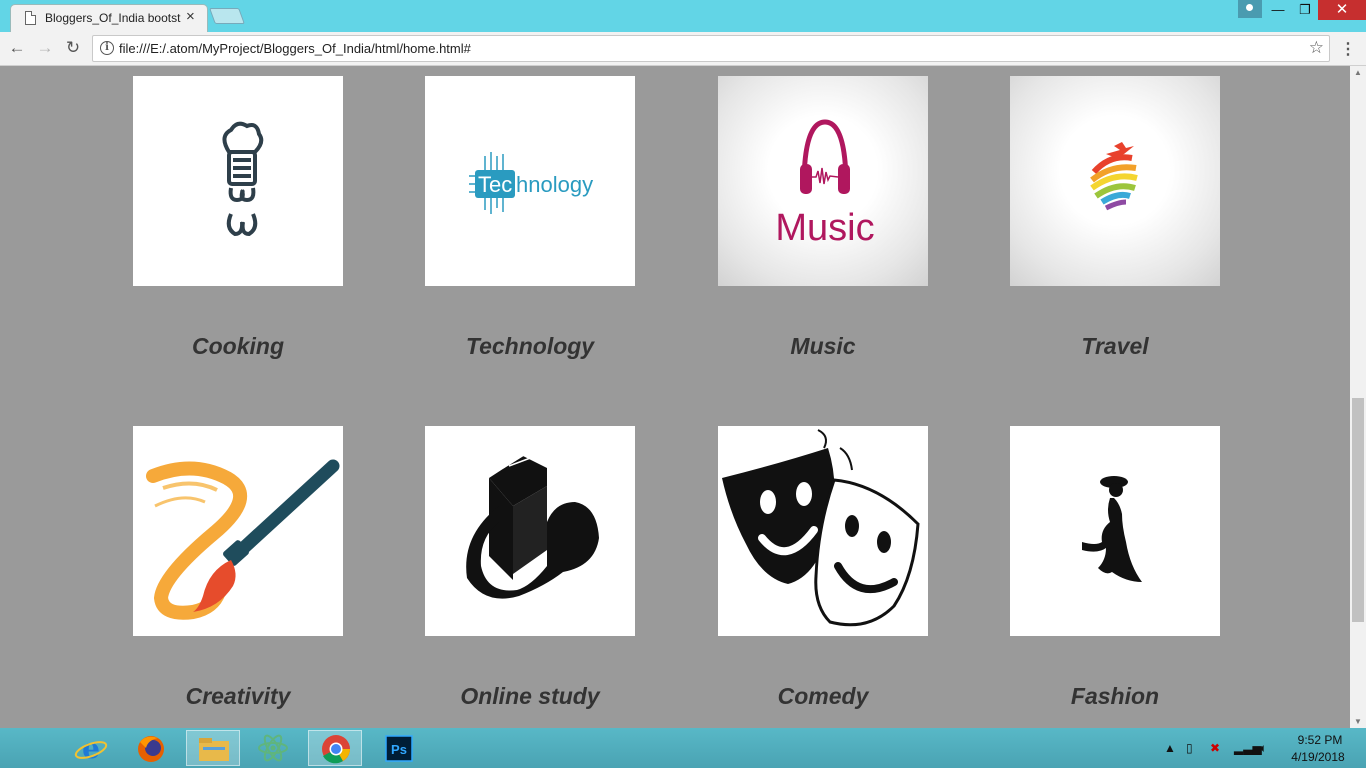 This screenshot has width=1366, height=768. What do you see at coordinates (823, 696) in the screenshot?
I see `category-label-comedy: Comedy` at bounding box center [823, 696].